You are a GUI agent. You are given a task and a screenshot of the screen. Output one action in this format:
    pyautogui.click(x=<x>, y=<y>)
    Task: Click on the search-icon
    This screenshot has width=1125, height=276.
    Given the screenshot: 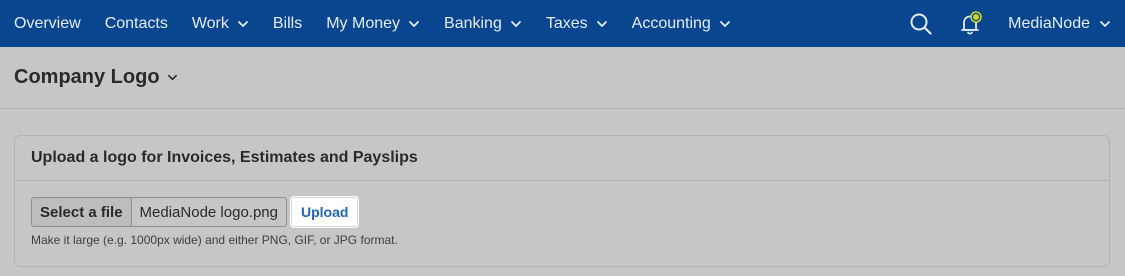 What is the action you would take?
    pyautogui.click(x=921, y=24)
    